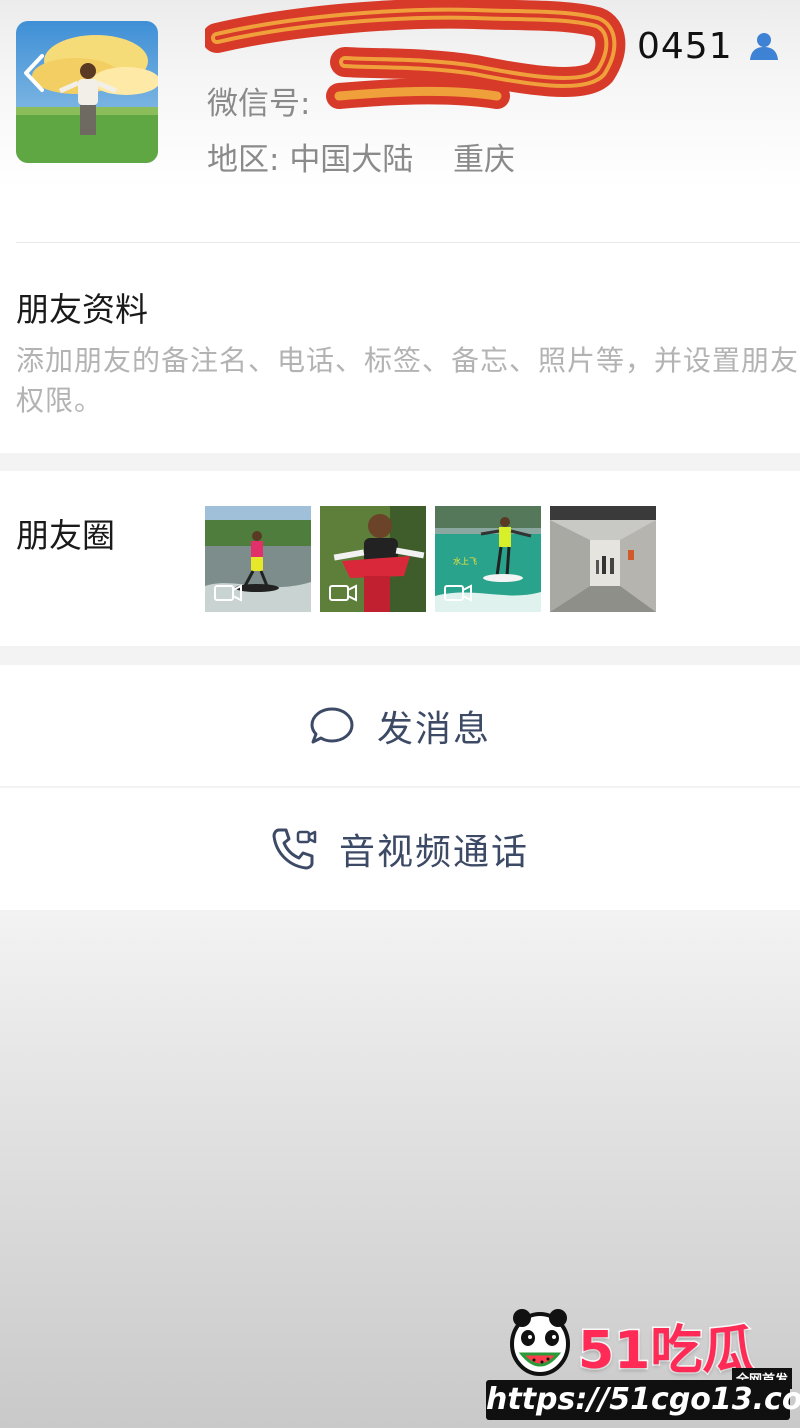 The width and height of the screenshot is (800, 1428). Describe the element at coordinates (470, 46) in the screenshot. I see `nickname: 0451` at that location.